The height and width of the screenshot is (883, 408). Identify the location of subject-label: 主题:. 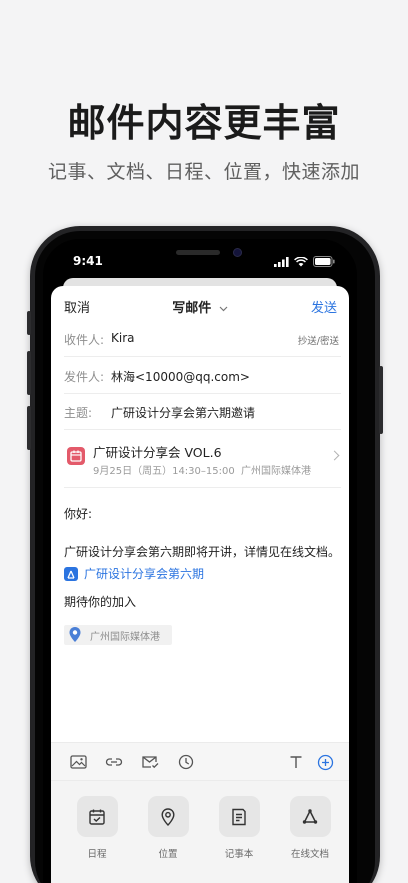
(78, 413).